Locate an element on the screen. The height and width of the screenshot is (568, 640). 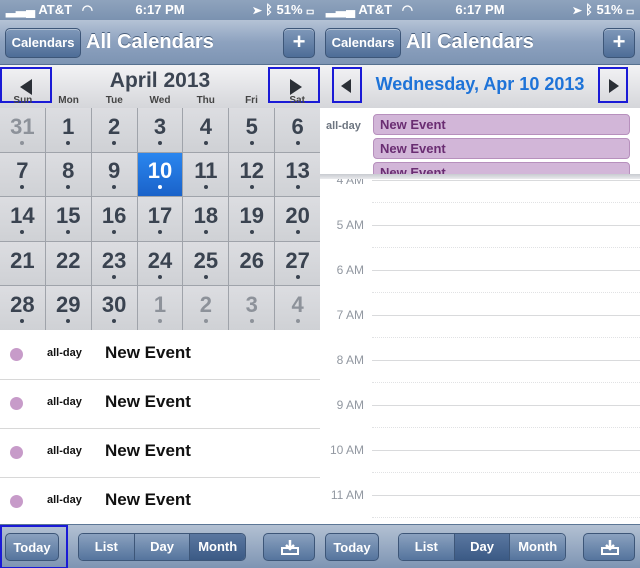
day-number: 21 is located at coordinates (22, 260).